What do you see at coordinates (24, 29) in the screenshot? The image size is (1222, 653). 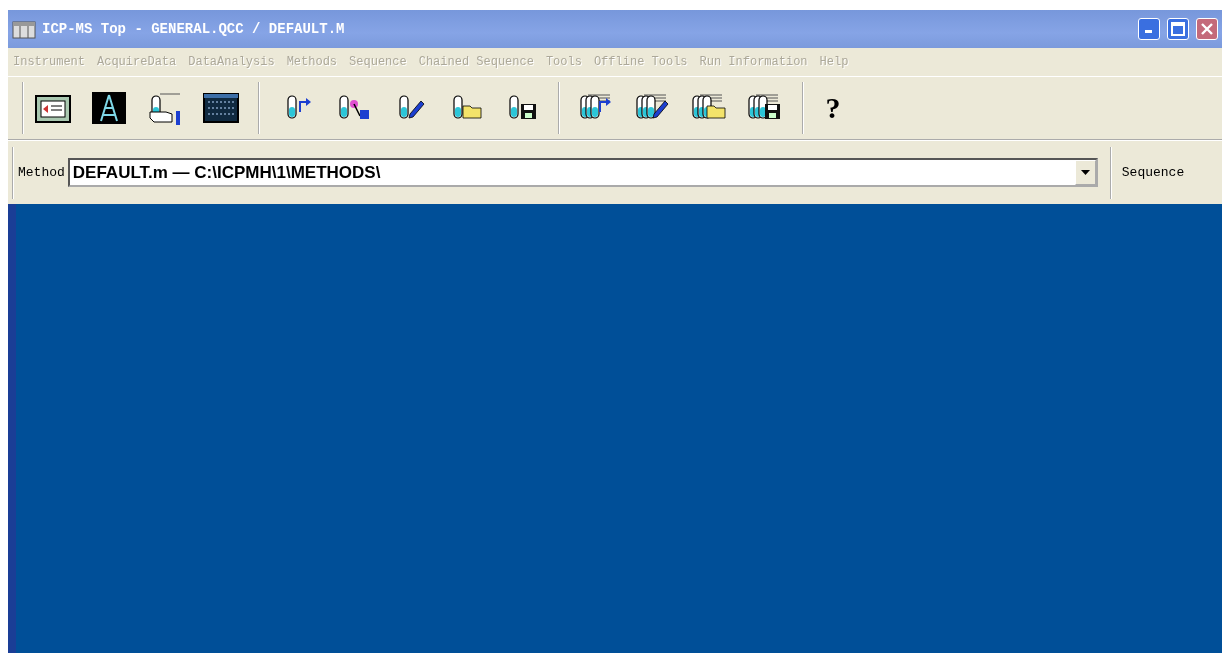 I see `app-icon` at bounding box center [24, 29].